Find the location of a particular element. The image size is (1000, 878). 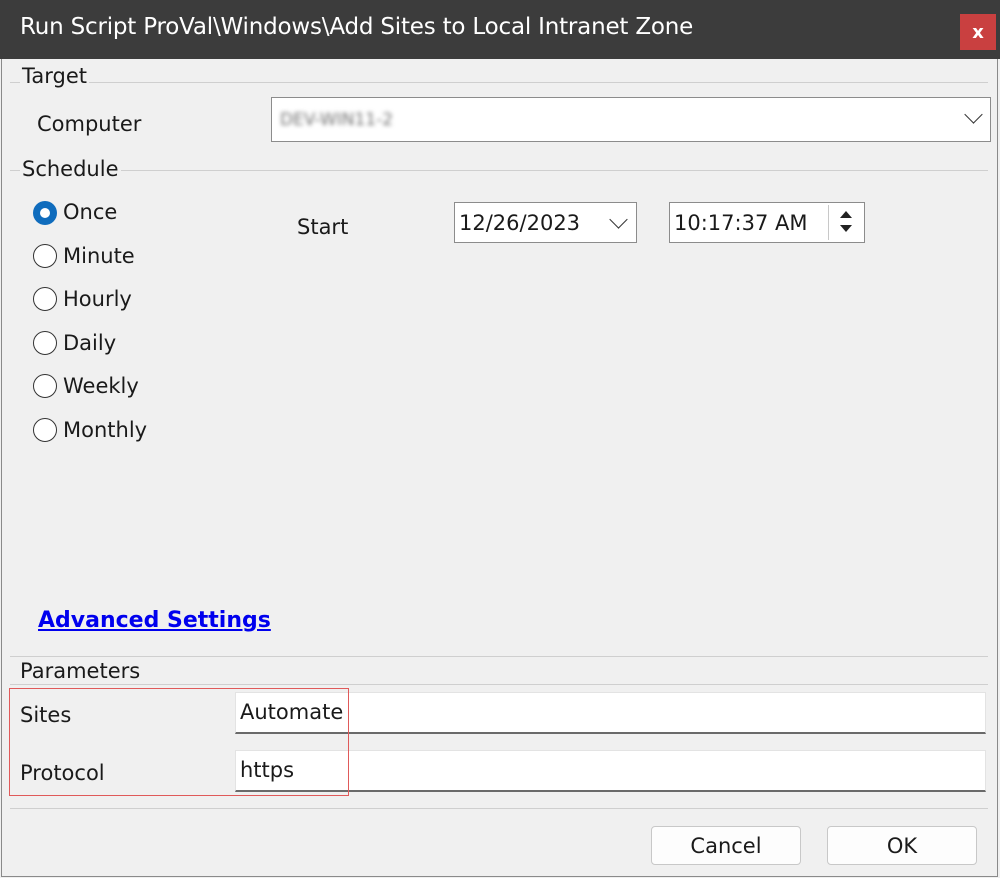

target-group-border is located at coordinates (499, 82).